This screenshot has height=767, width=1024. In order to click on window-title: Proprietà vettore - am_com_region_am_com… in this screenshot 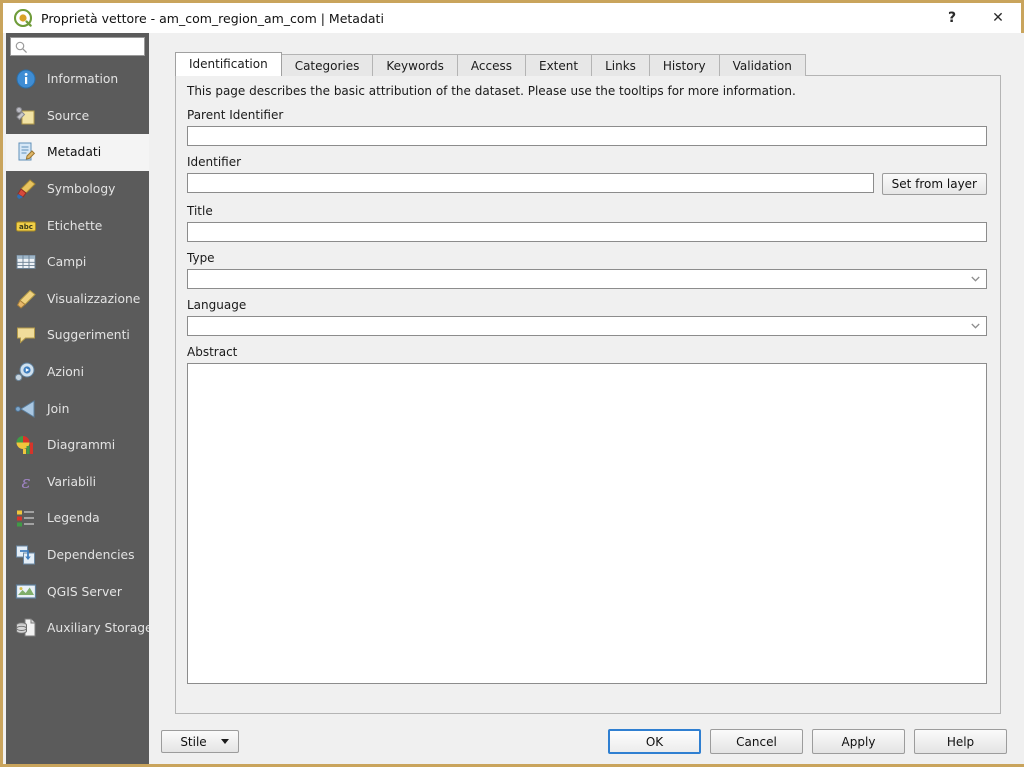, I will do `click(212, 18)`.